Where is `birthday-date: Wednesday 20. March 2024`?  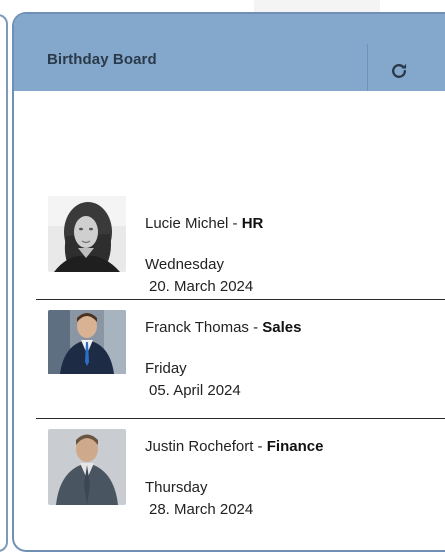
birthday-date: Wednesday 20. March 2024 is located at coordinates (199, 276).